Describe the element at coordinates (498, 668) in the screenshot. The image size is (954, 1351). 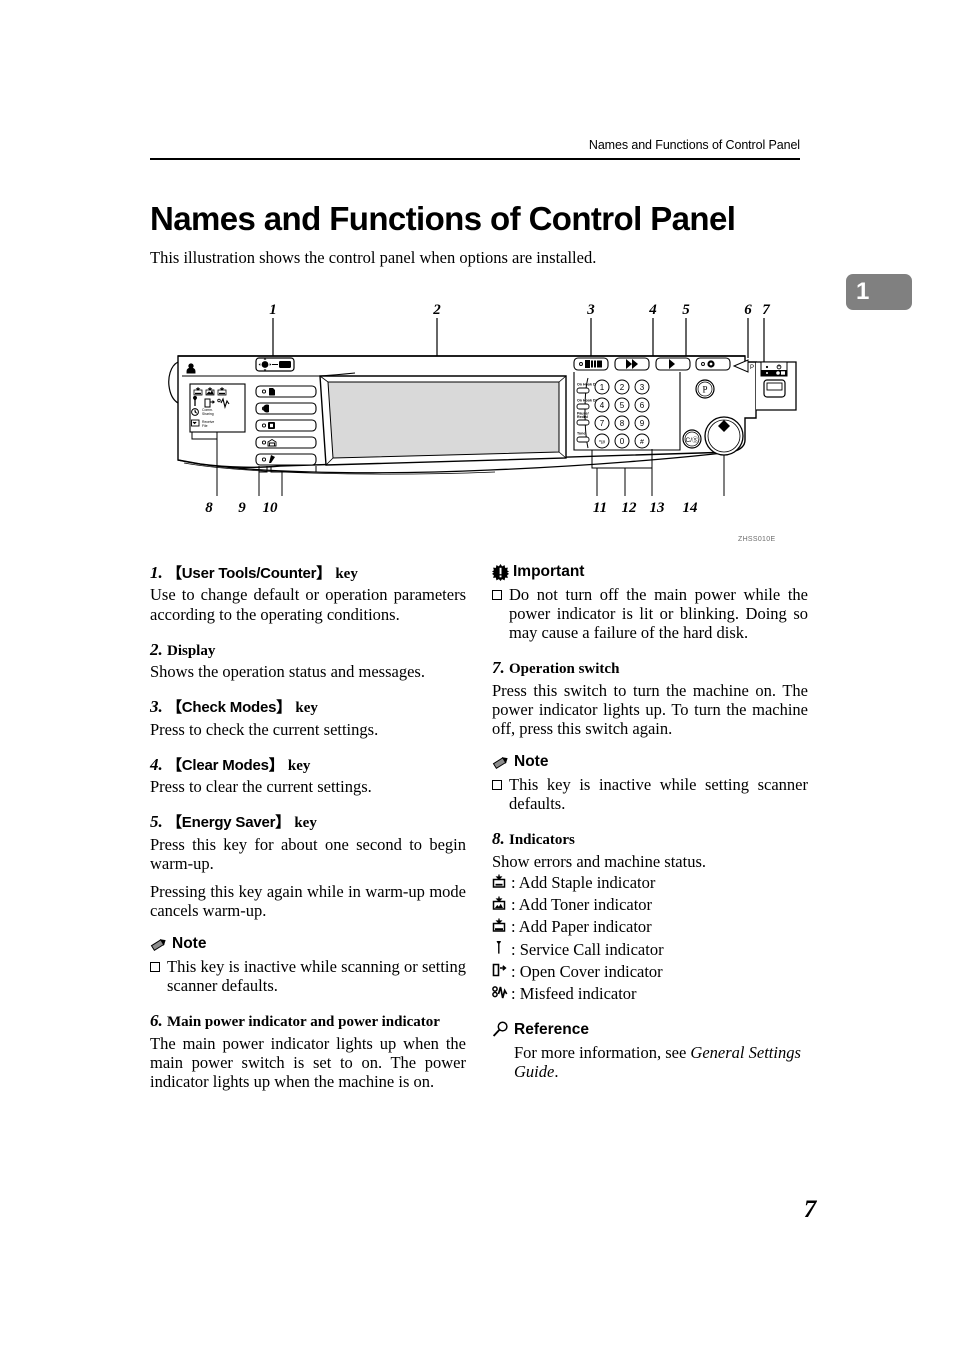
I see `item-7-index: 7.` at that location.